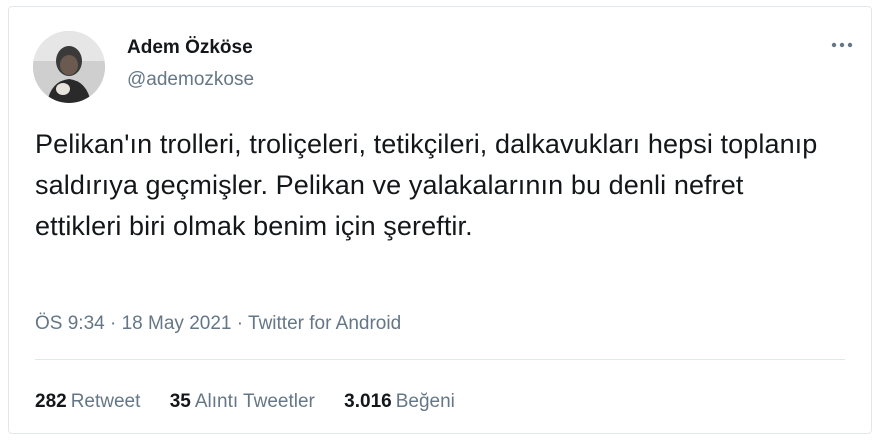 The width and height of the screenshot is (880, 440). What do you see at coordinates (70, 323) in the screenshot?
I see `tweet-time: ÖS 9:34` at bounding box center [70, 323].